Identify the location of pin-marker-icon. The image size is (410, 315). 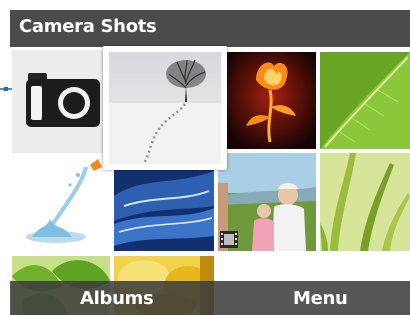
(6, 89).